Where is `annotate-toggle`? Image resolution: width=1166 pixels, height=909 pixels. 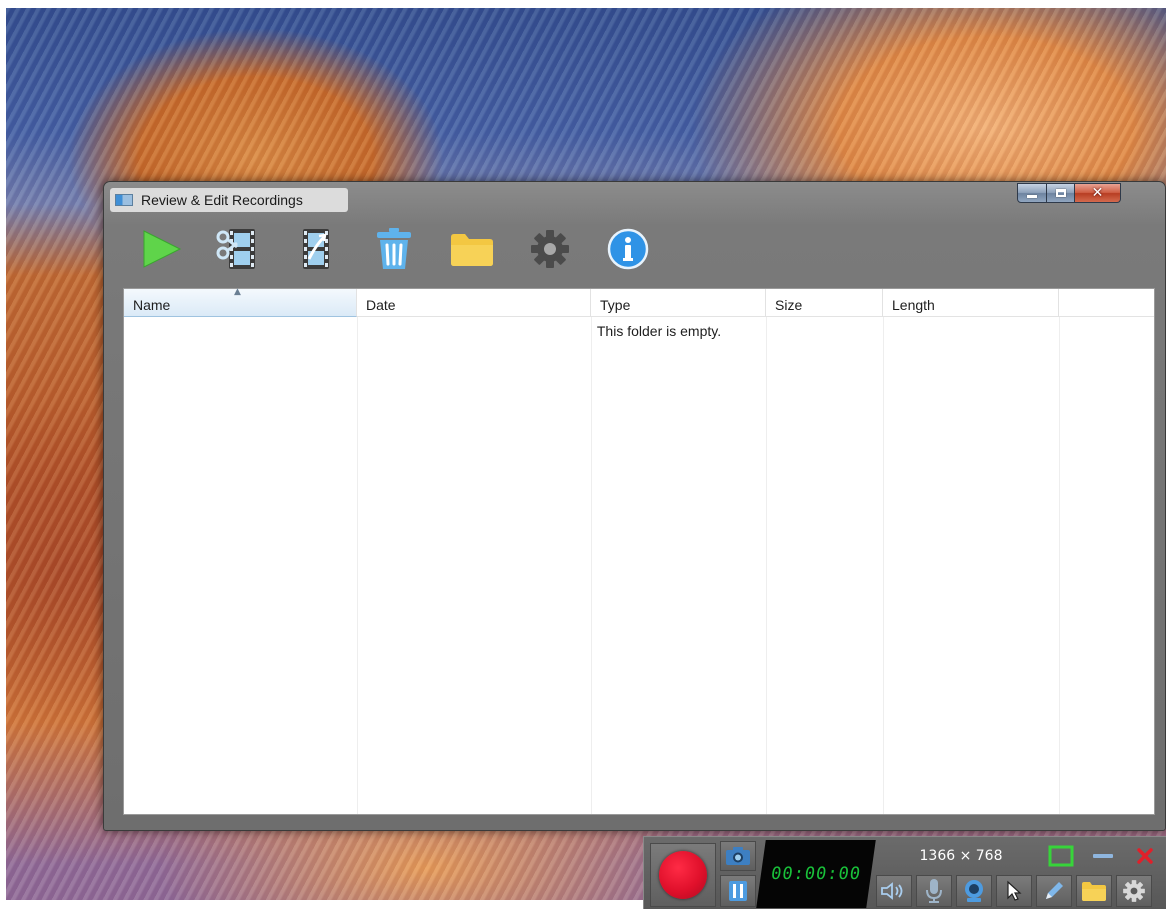 annotate-toggle is located at coordinates (1054, 891).